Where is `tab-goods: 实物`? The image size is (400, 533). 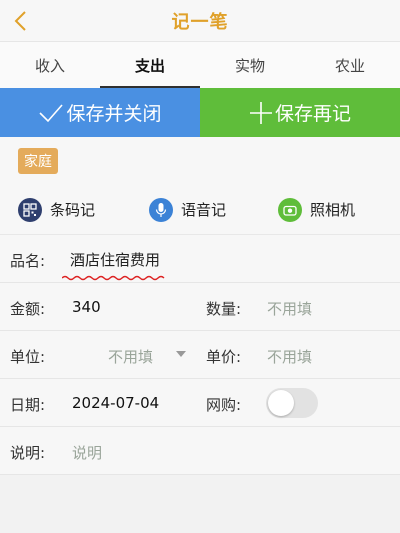 tab-goods: 实物 is located at coordinates (250, 65).